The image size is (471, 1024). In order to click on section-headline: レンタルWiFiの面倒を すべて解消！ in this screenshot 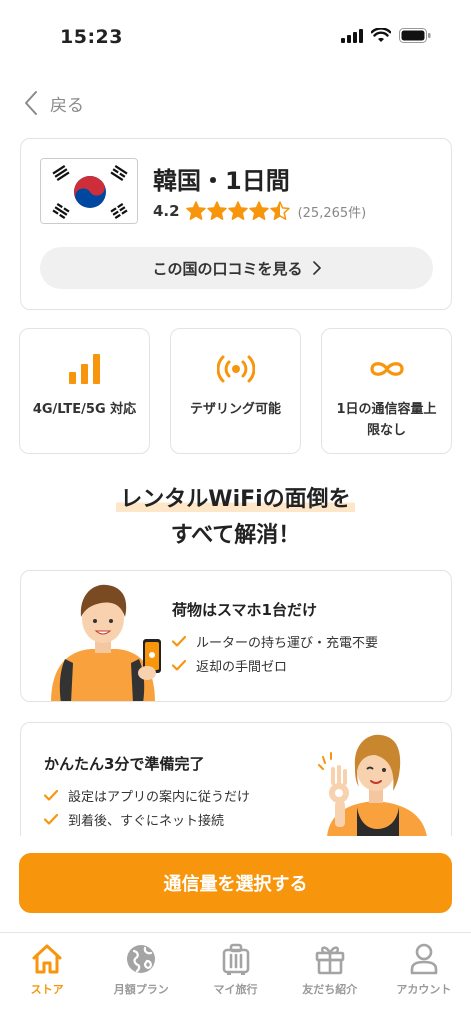, I will do `click(235, 518)`.